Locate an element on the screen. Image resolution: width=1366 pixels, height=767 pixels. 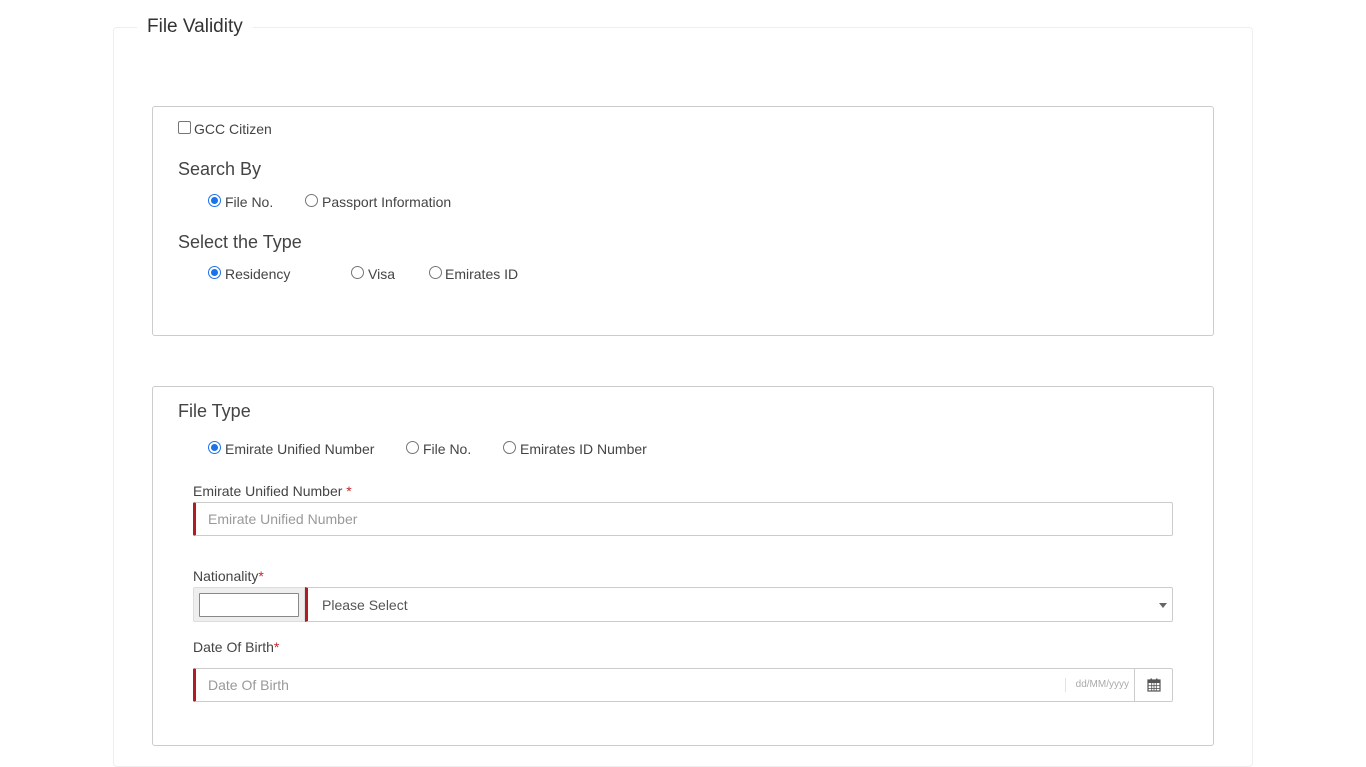
calendar-icon is located at coordinates (1153, 685).